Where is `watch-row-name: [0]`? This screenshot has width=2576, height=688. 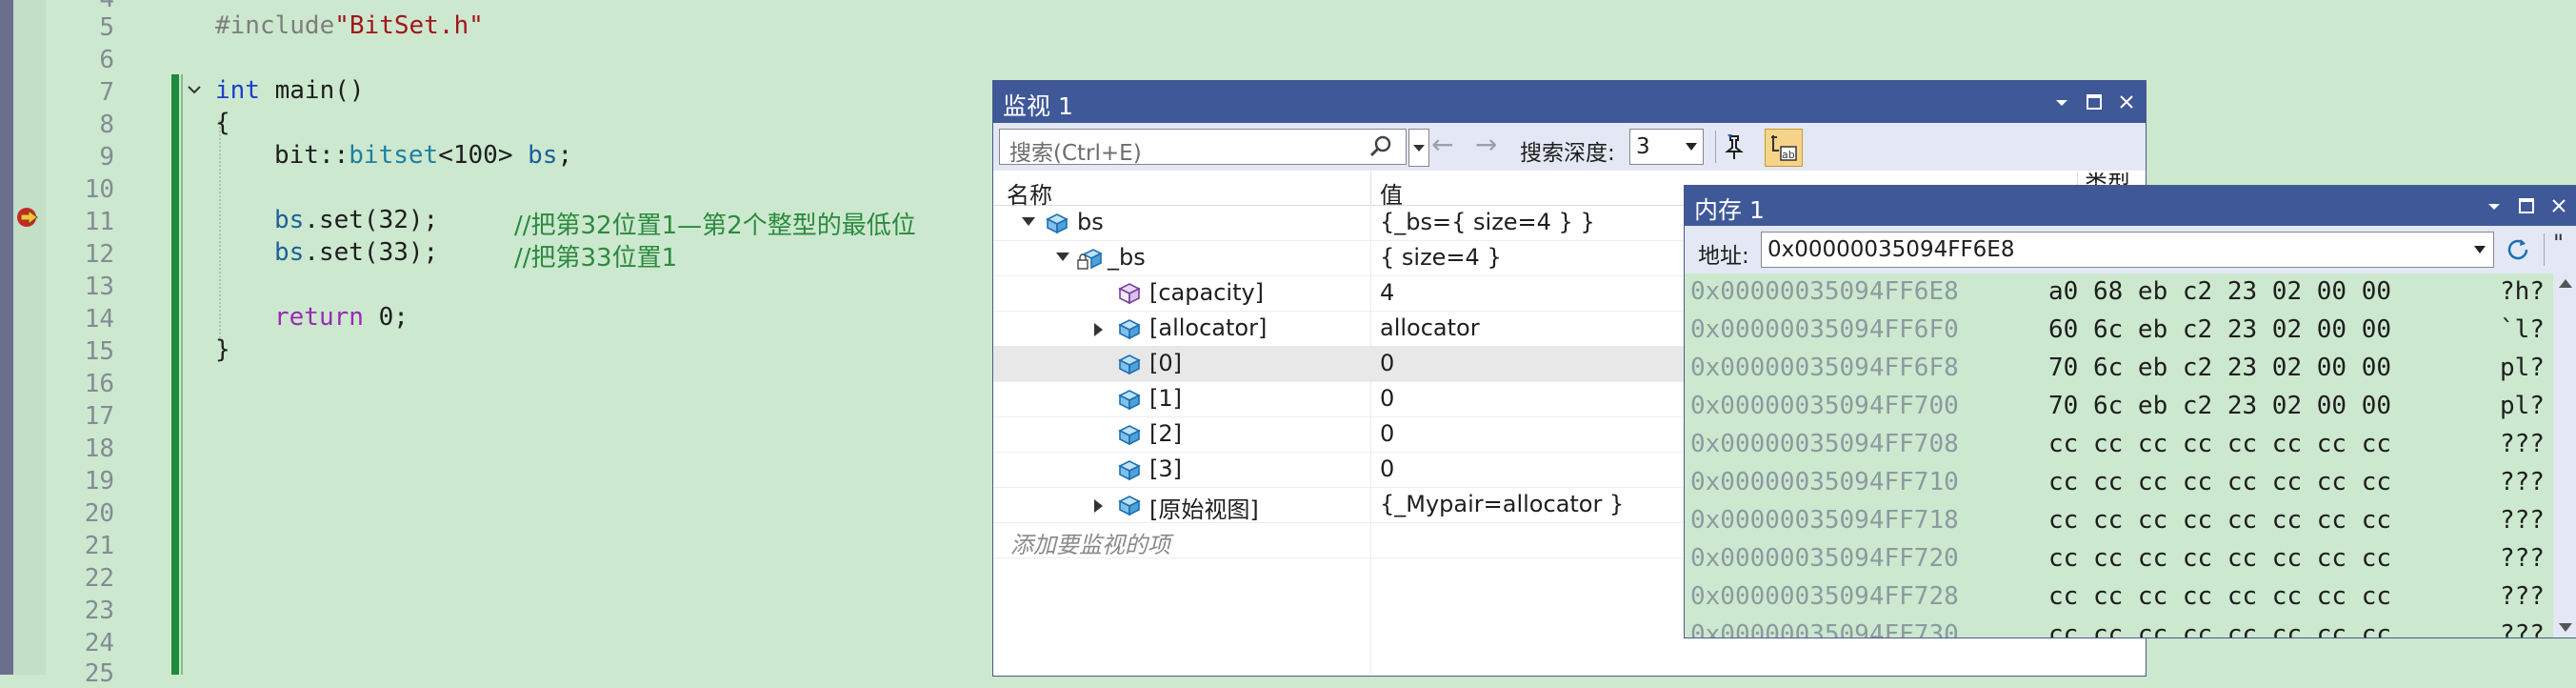 watch-row-name: [0] is located at coordinates (1165, 363).